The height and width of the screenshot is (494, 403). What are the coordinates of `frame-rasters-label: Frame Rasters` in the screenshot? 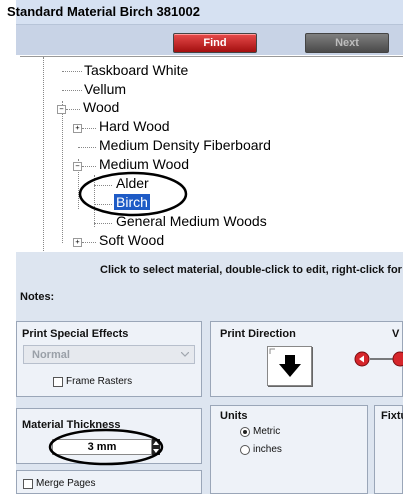 It's located at (99, 381).